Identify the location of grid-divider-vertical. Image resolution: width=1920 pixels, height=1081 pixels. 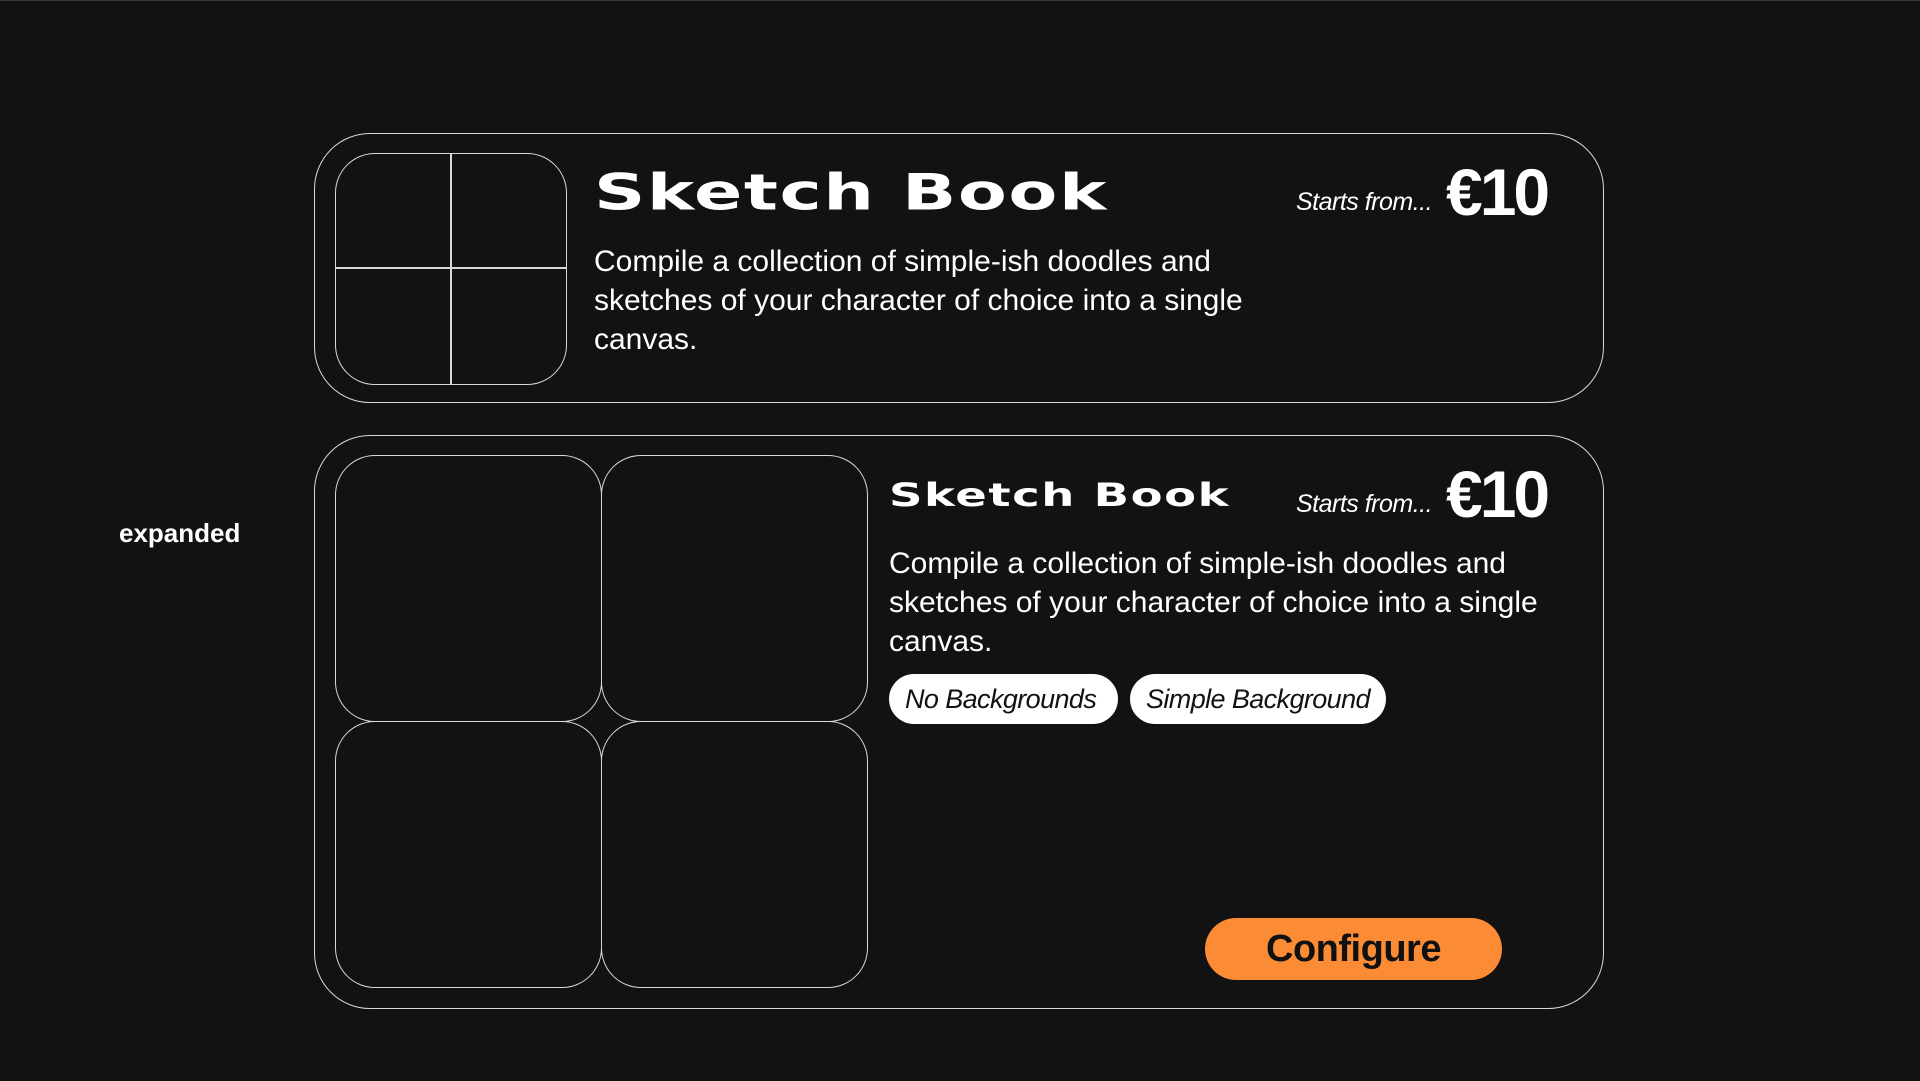
(451, 269).